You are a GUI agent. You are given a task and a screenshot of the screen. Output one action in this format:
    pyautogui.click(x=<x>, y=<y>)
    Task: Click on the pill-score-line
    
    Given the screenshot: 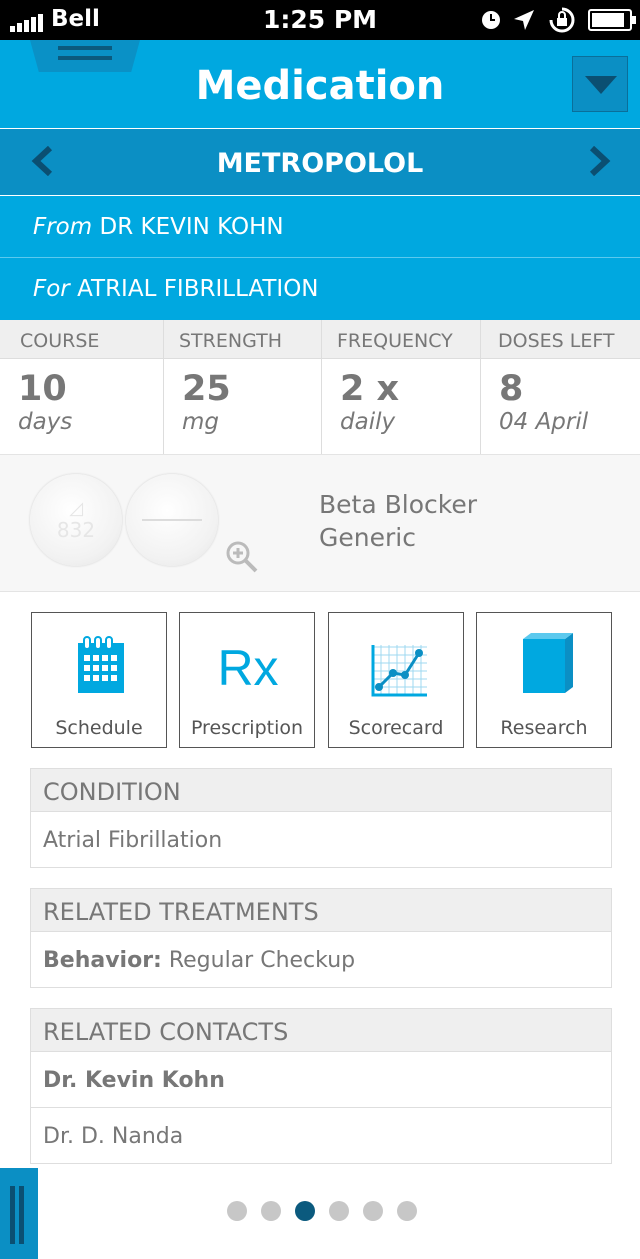 What is the action you would take?
    pyautogui.click(x=172, y=520)
    